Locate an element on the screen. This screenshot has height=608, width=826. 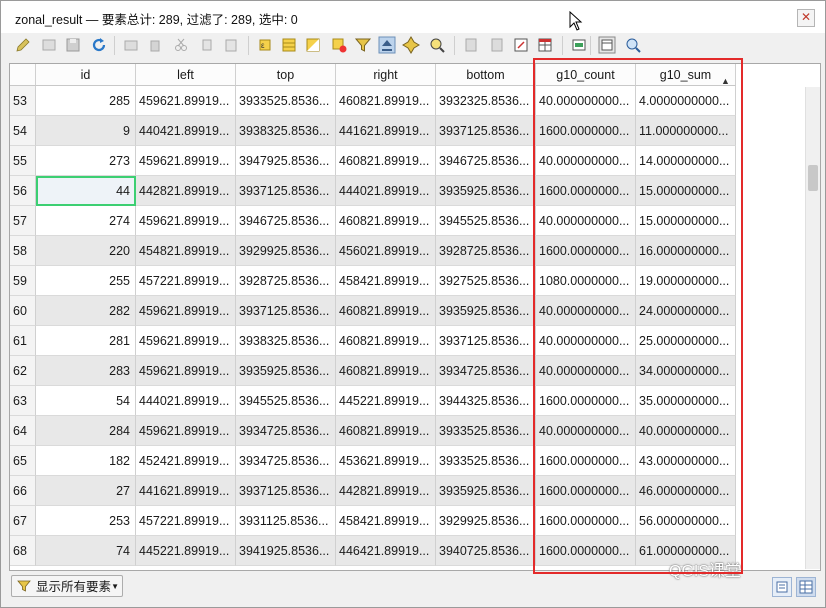
select-all-button is located at coordinates (289, 45).